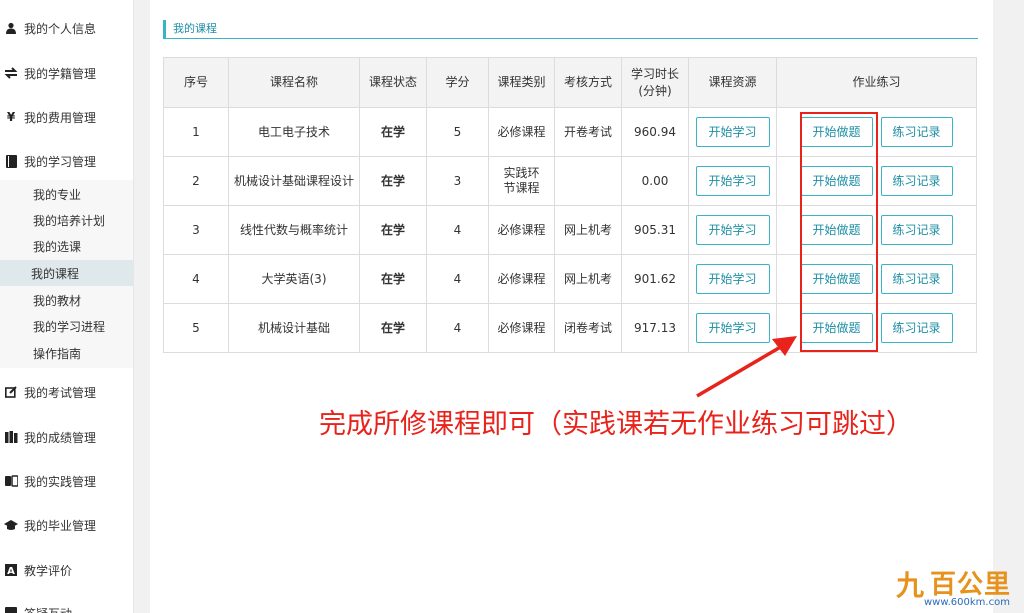  Describe the element at coordinates (971, 585) in the screenshot. I see `watermark-logo-text: 百公里` at that location.